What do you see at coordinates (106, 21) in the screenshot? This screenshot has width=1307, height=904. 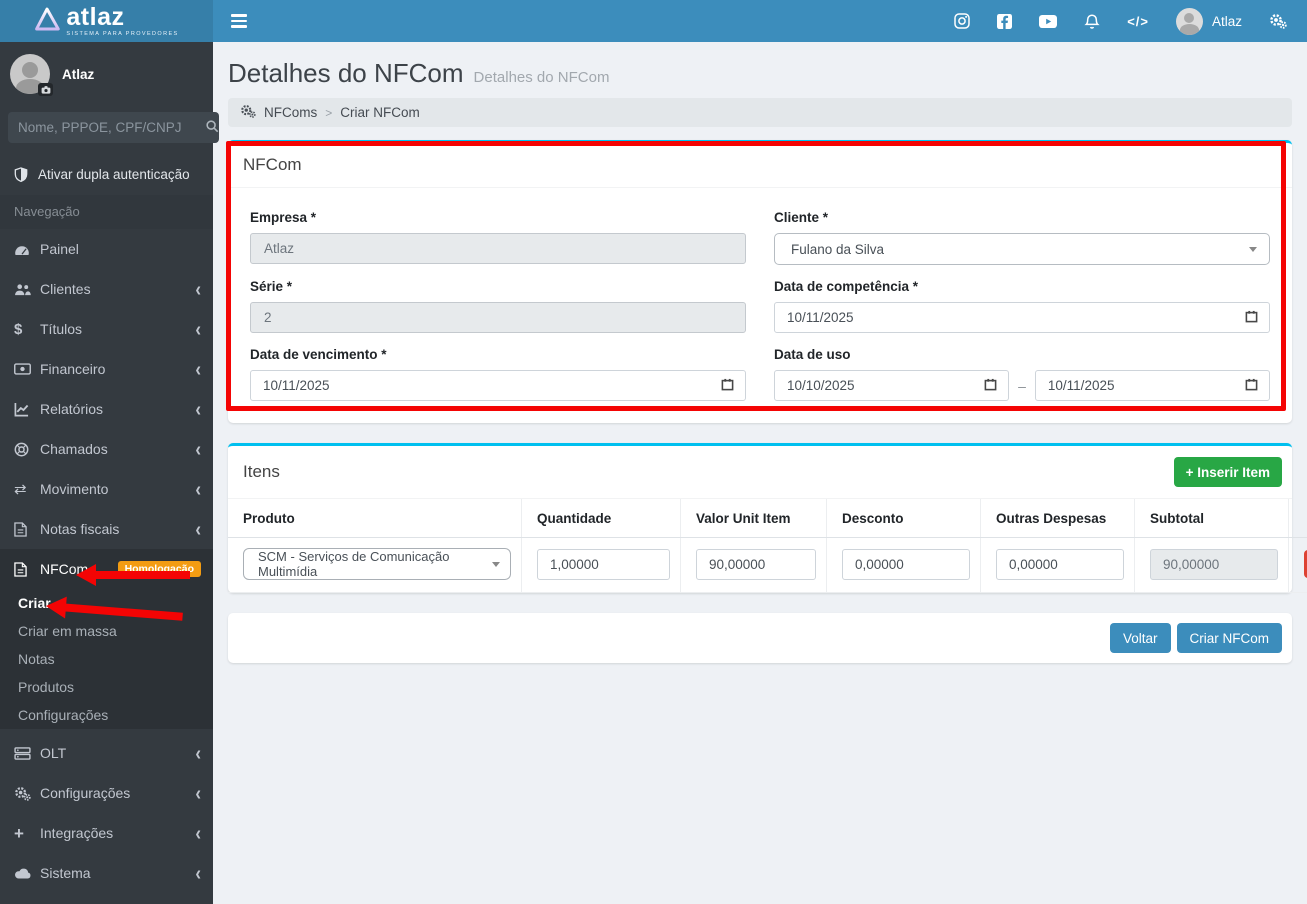 I see `brand-logo: atlaz SISTEMA PARA PROVEDORES` at bounding box center [106, 21].